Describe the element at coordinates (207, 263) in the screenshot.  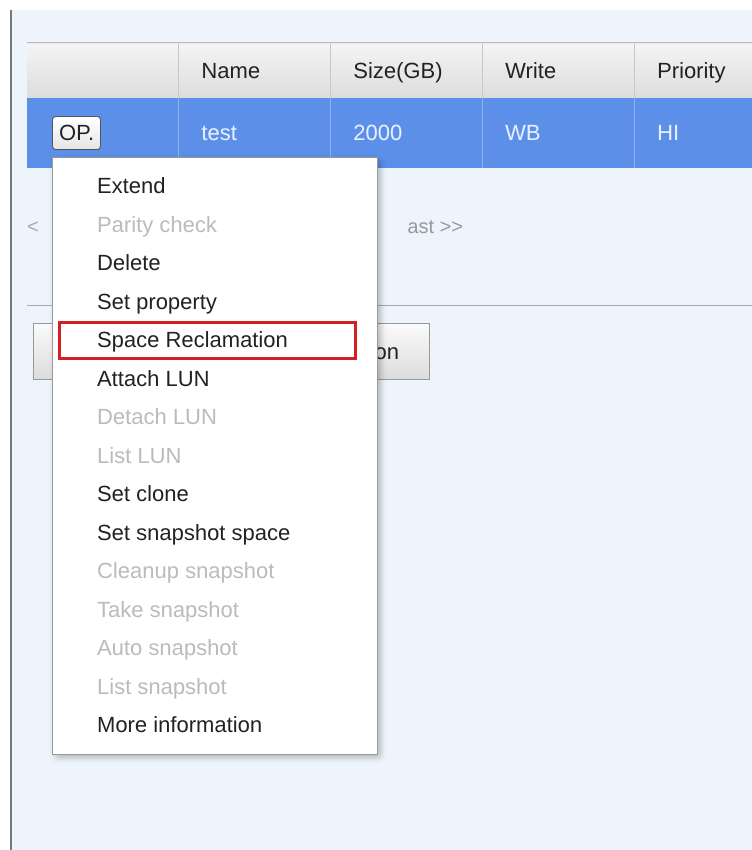
I see `menu-item: Delete` at that location.